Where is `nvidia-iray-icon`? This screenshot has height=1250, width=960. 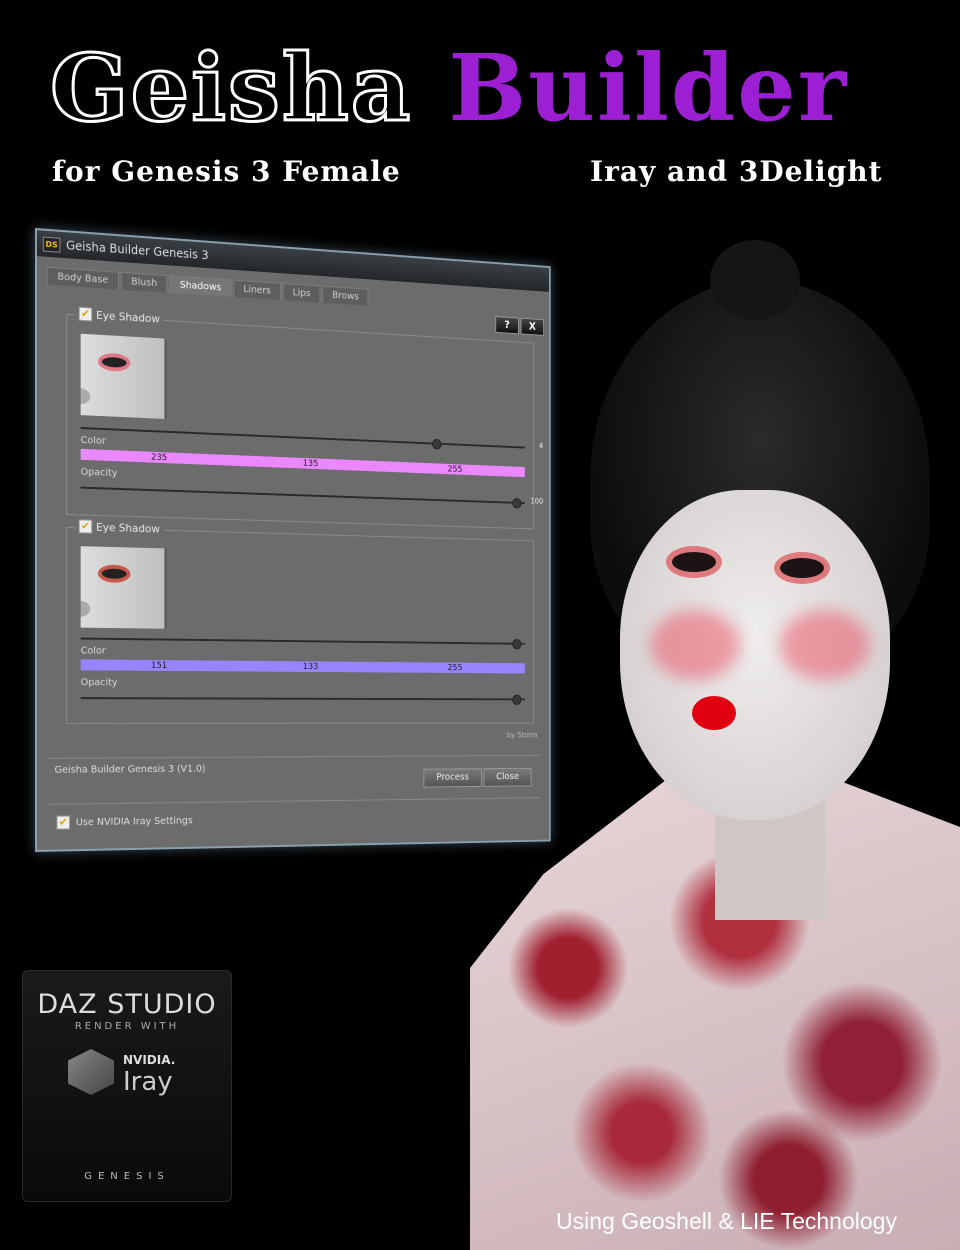 nvidia-iray-icon is located at coordinates (91, 1072).